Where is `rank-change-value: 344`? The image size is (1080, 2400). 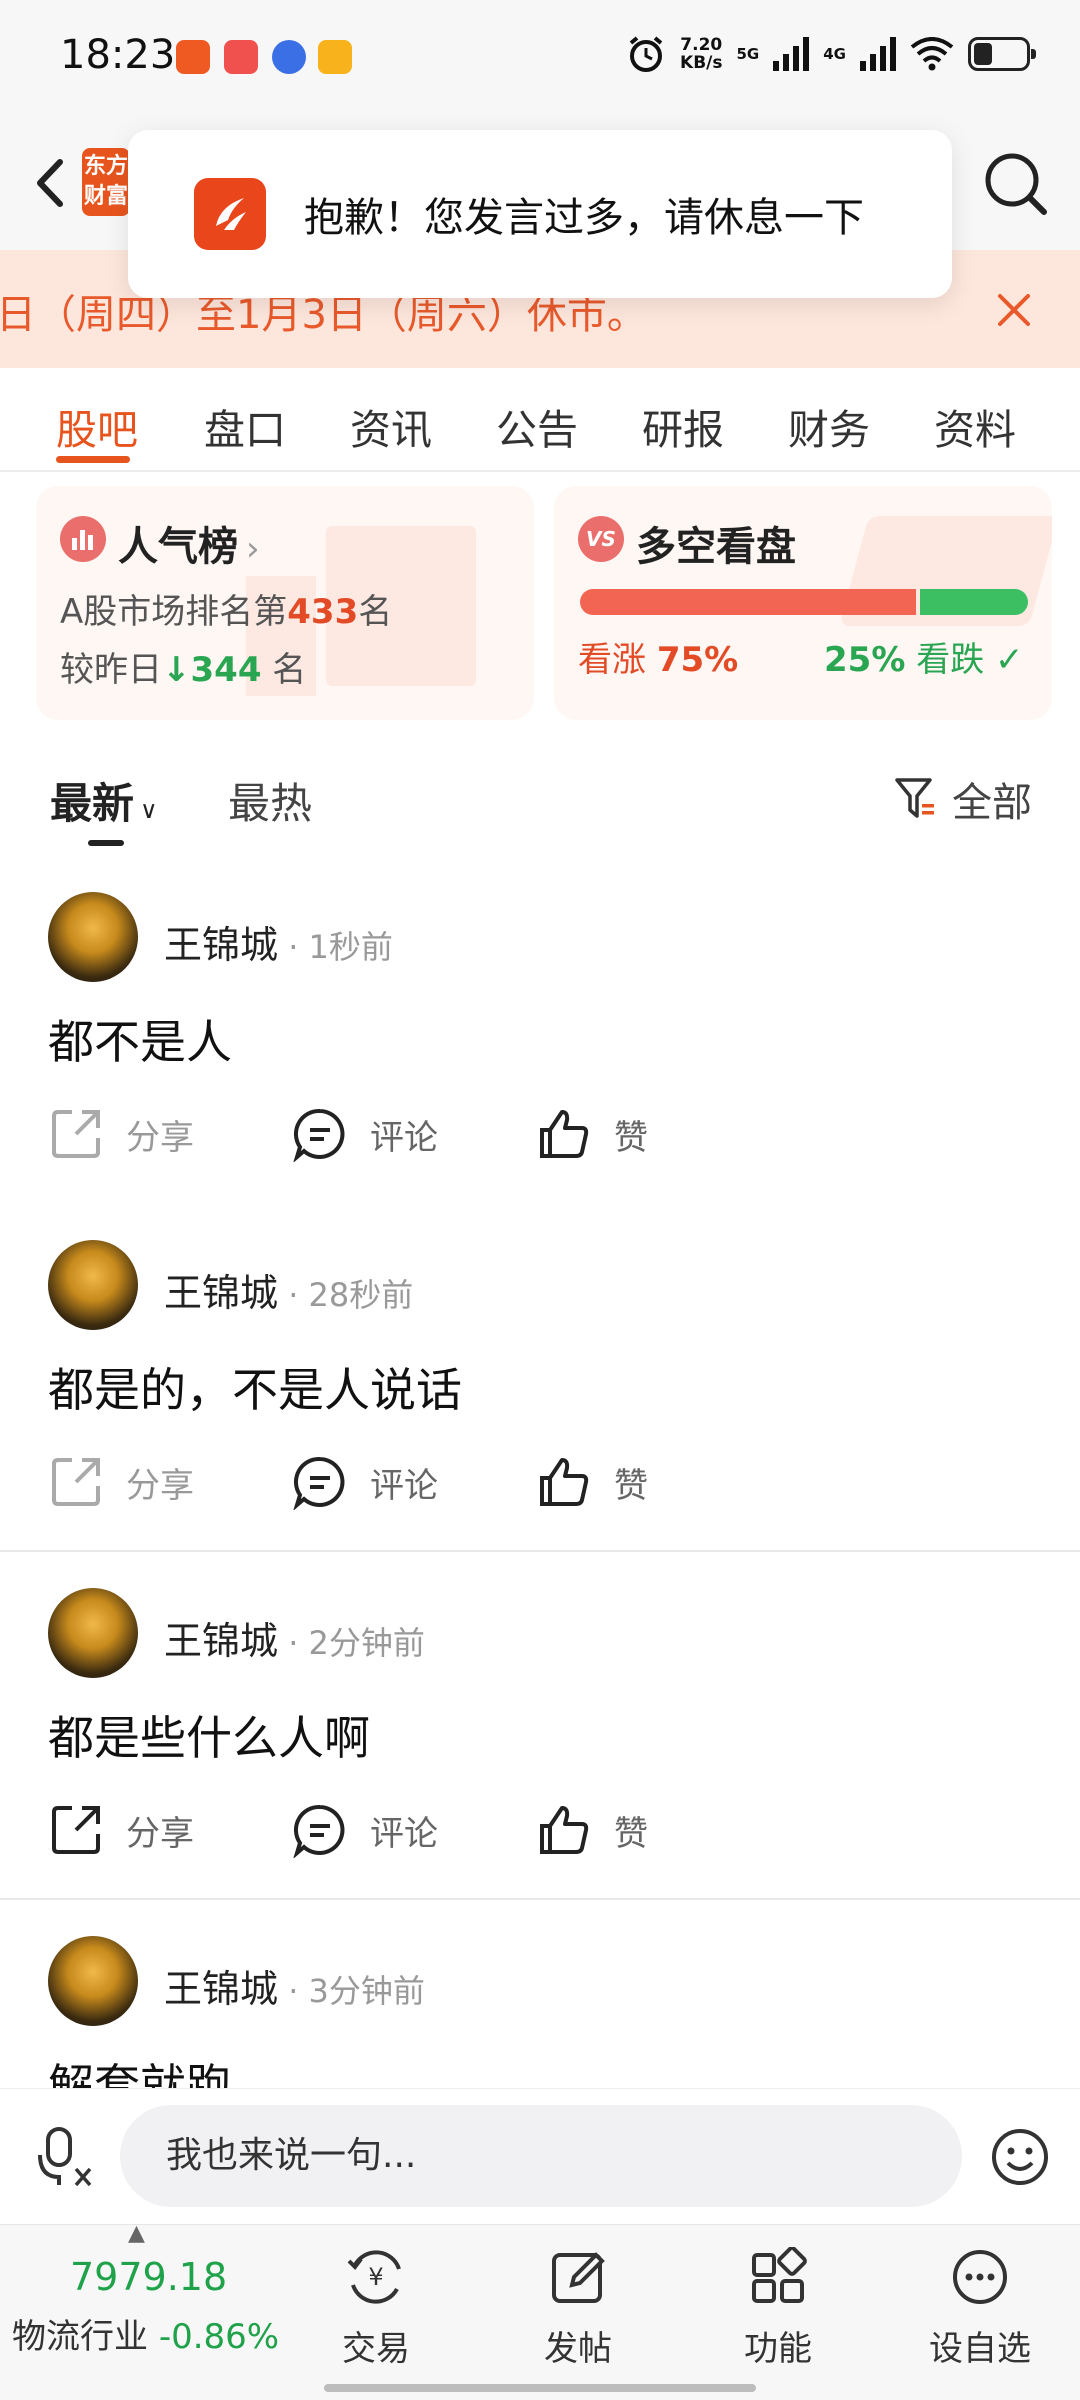
rank-change-value: 344 is located at coordinates (226, 670).